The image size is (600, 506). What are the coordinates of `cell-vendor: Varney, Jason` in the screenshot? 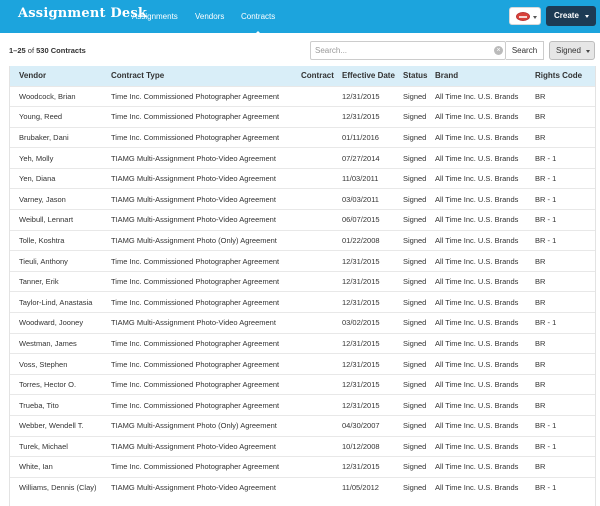 It's located at (57, 199).